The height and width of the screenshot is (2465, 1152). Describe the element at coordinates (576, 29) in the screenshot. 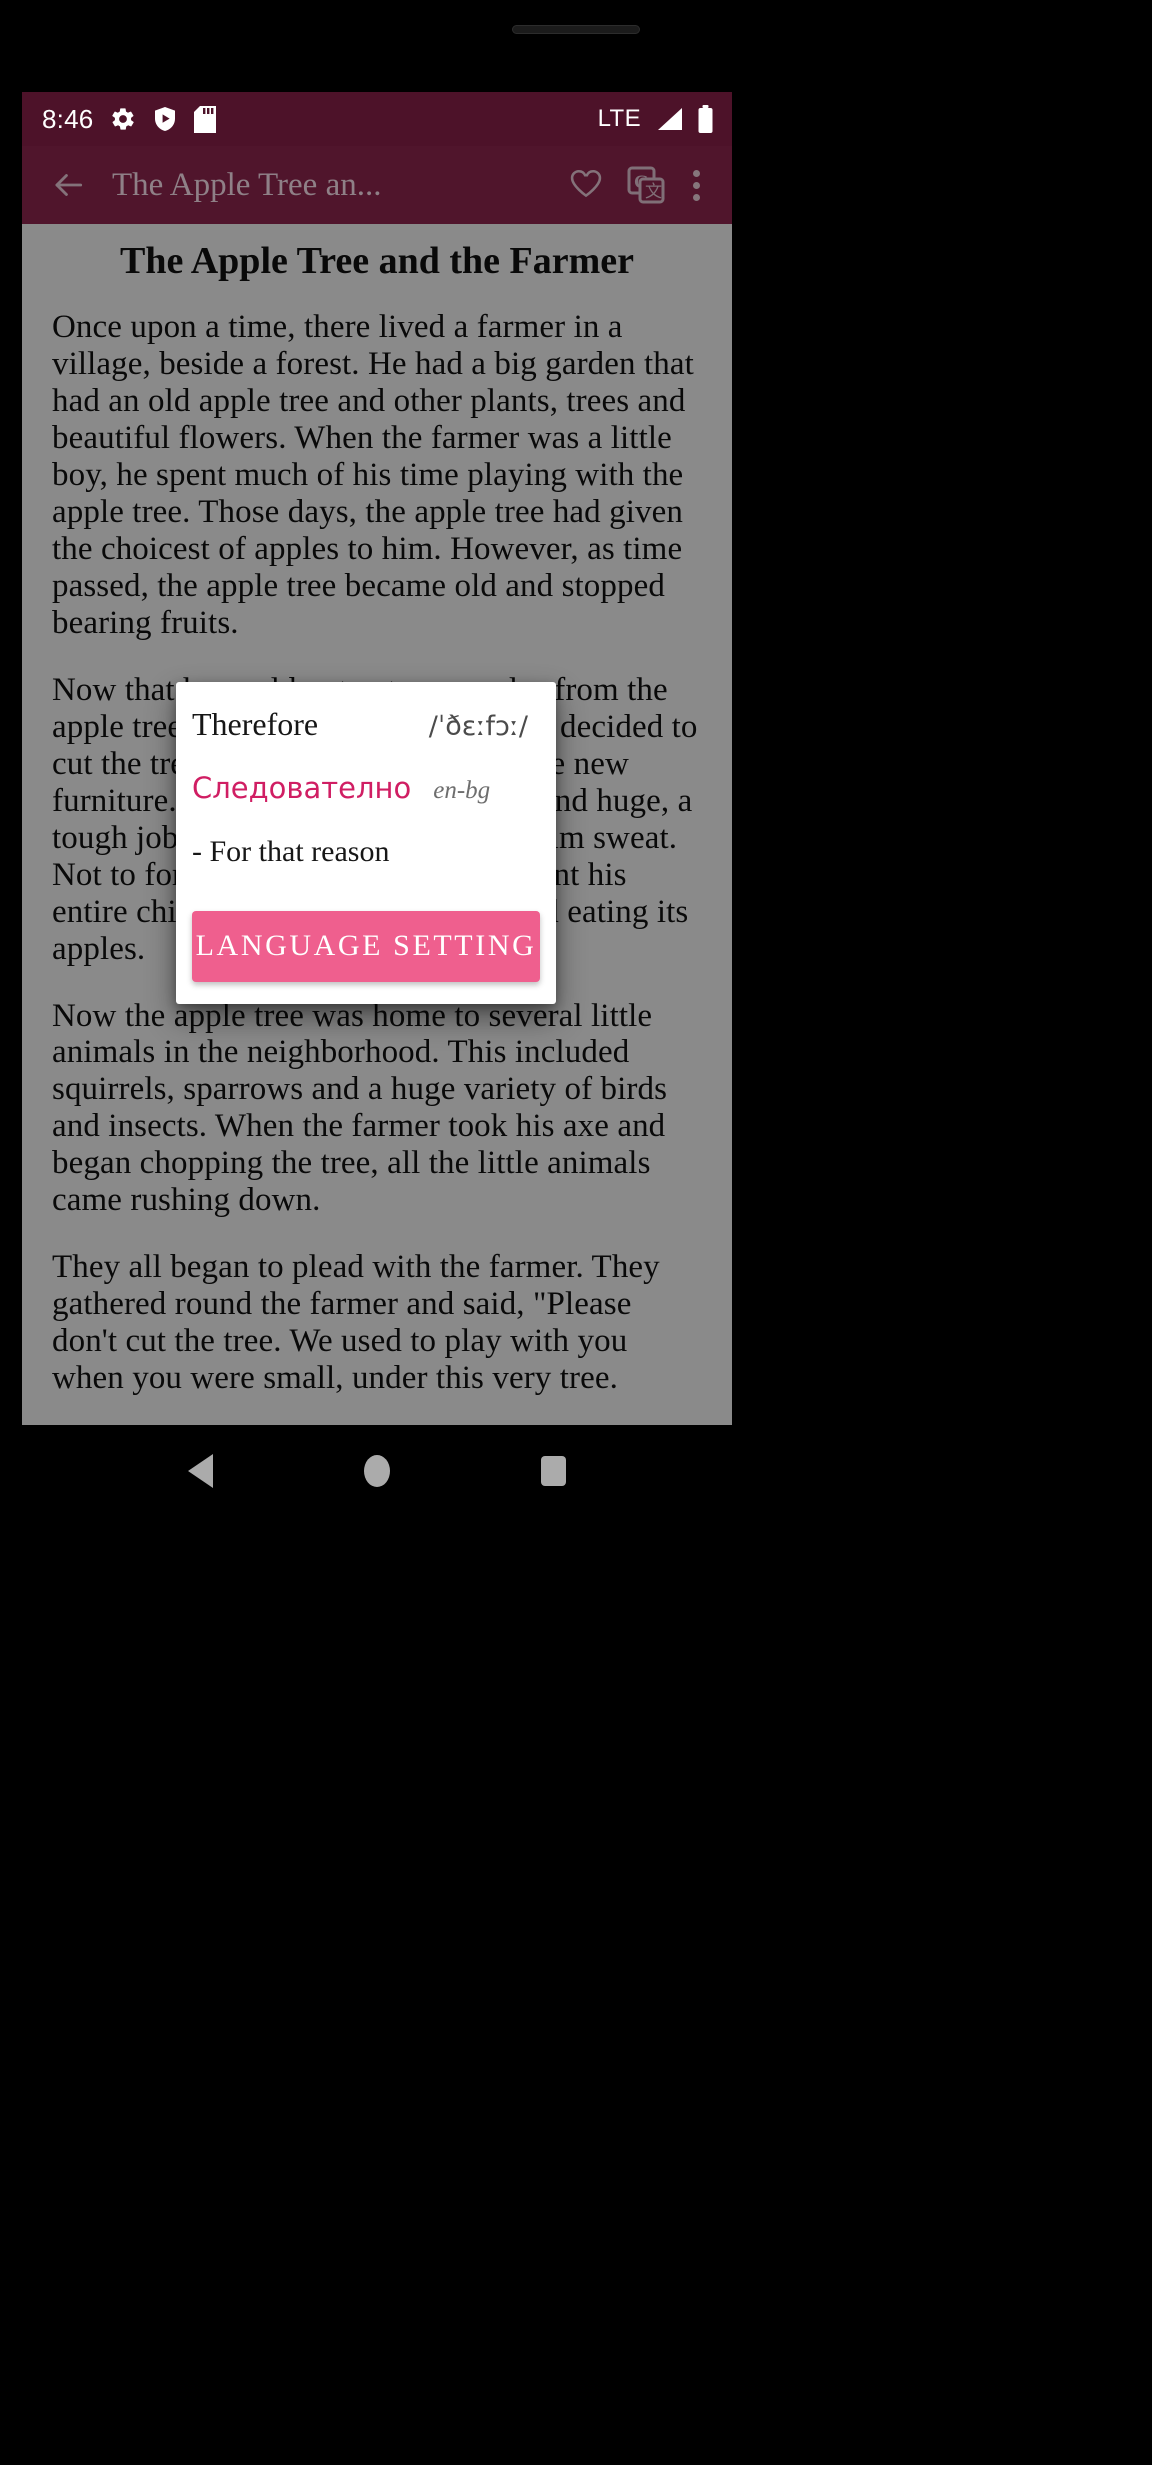

I see `speaker-grill` at that location.